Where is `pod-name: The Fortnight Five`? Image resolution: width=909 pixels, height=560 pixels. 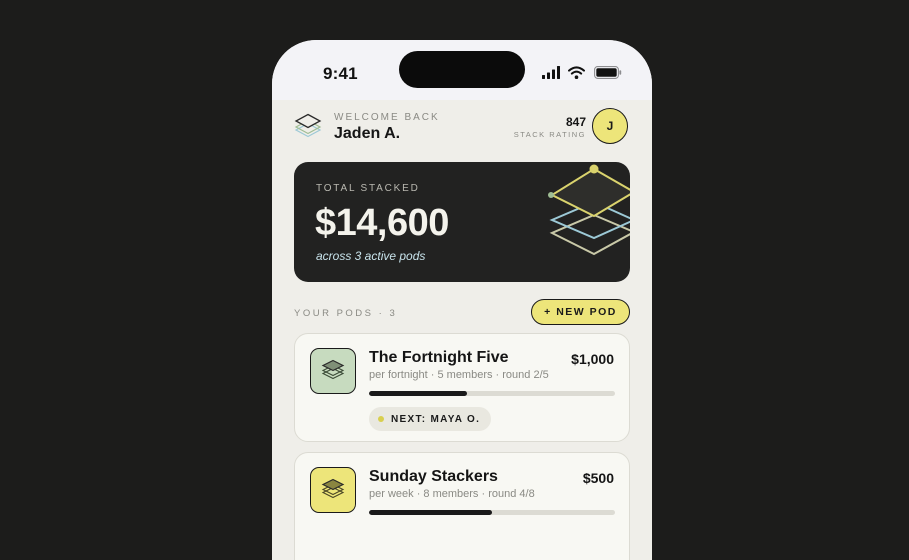
pod-name: The Fortnight Five is located at coordinates (439, 357).